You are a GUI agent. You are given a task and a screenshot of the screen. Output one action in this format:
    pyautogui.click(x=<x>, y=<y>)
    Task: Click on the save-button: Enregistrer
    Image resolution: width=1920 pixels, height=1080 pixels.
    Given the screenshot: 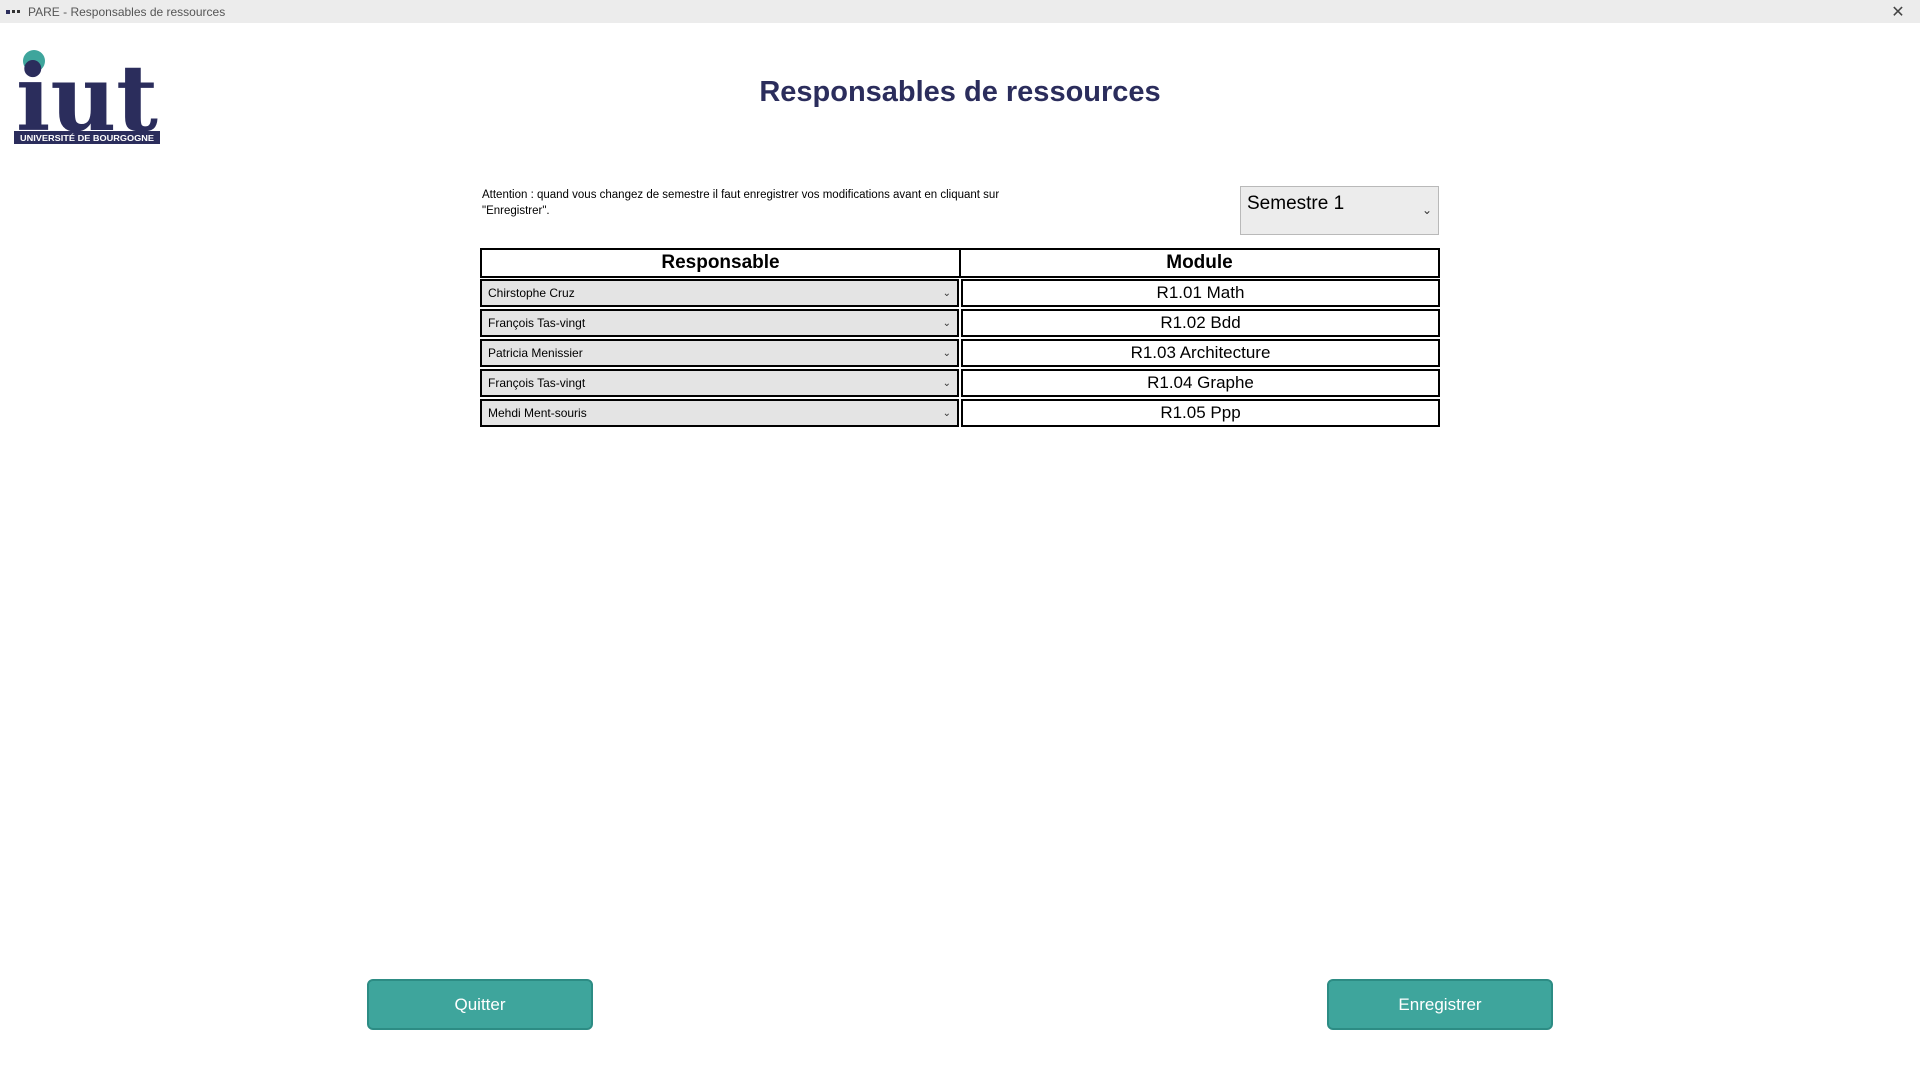 What is the action you would take?
    pyautogui.click(x=1440, y=1004)
    